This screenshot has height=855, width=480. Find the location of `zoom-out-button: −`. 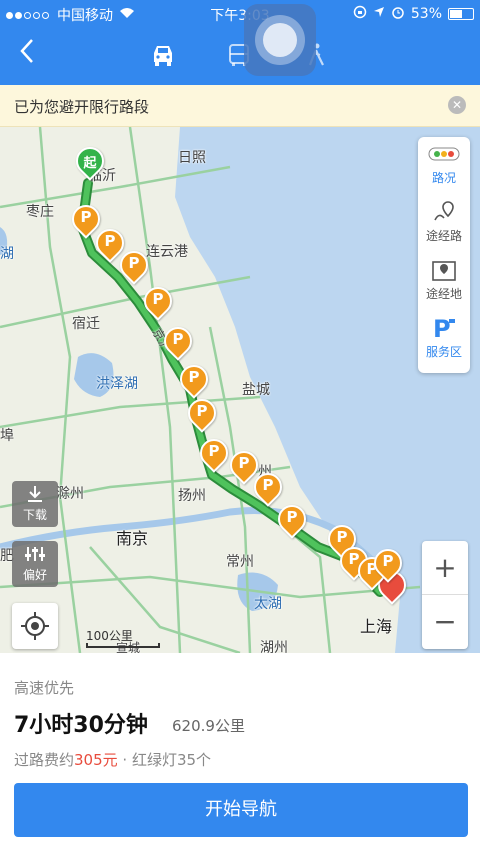

zoom-out-button: − is located at coordinates (445, 622).